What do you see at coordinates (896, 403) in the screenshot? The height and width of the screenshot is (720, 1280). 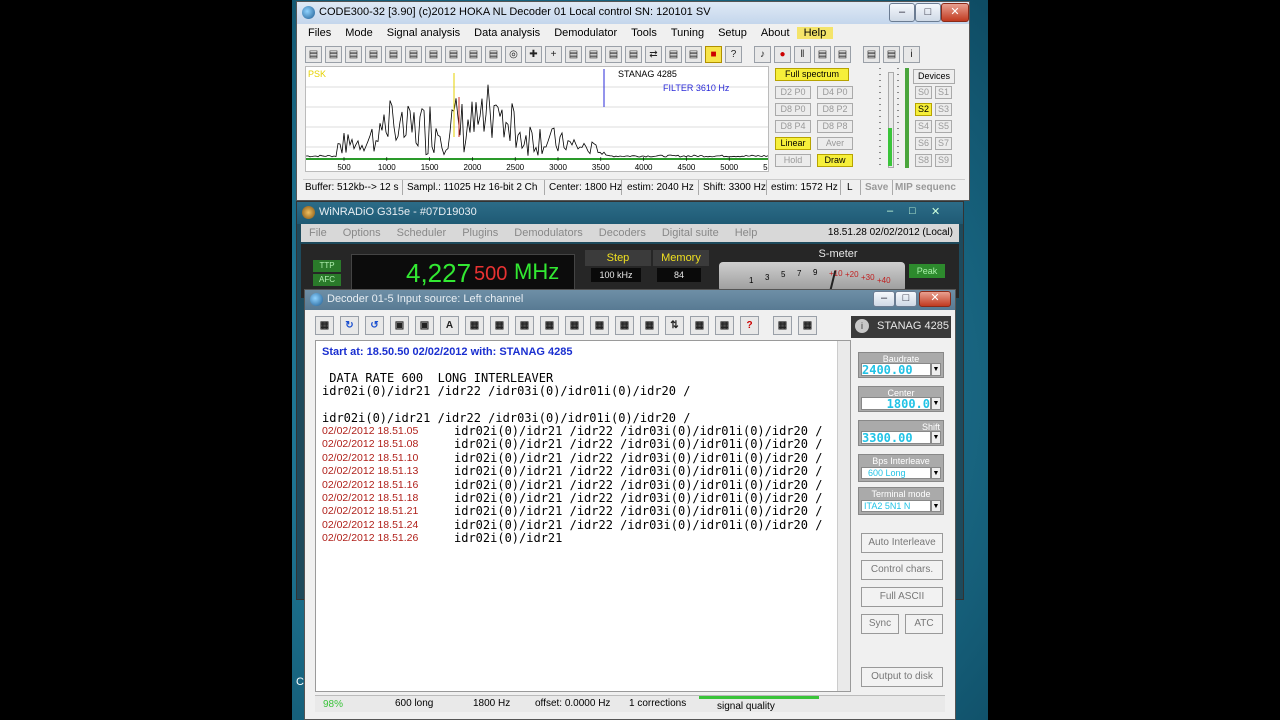 I see `center-value: 1800.0` at bounding box center [896, 403].